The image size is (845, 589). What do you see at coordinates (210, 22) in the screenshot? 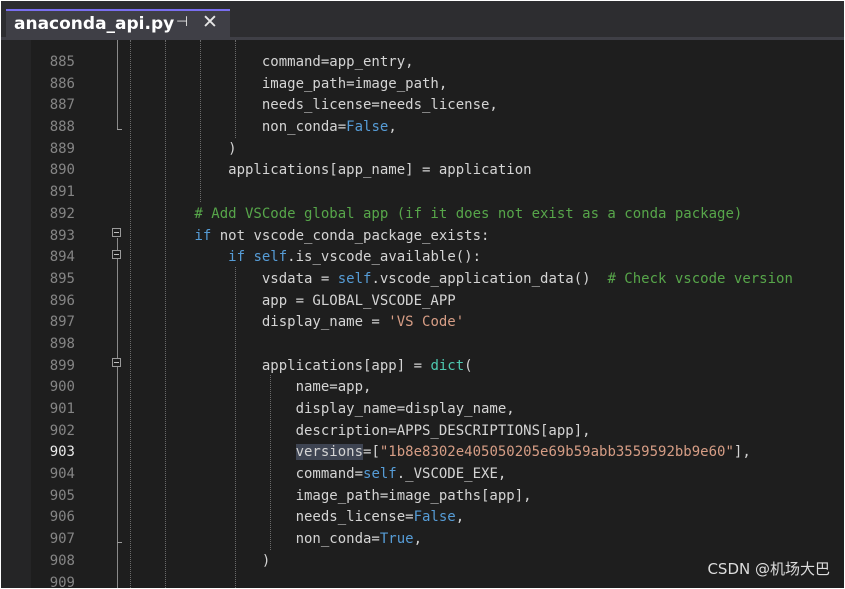
I see `close-icon: ✕` at bounding box center [210, 22].